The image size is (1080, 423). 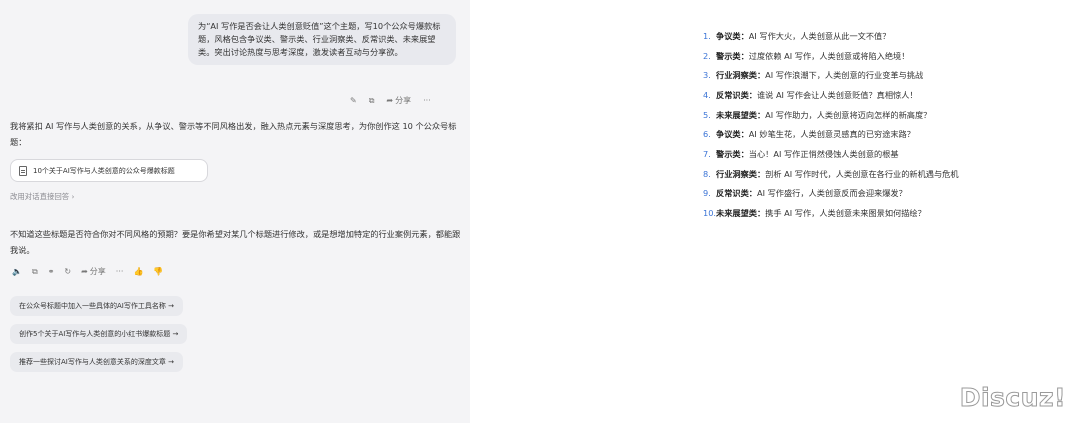 What do you see at coordinates (862, 173) in the screenshot?
I see `title-text: 剖析 AI 写作时代，人类创意在各行业的新机遇与危机` at bounding box center [862, 173].